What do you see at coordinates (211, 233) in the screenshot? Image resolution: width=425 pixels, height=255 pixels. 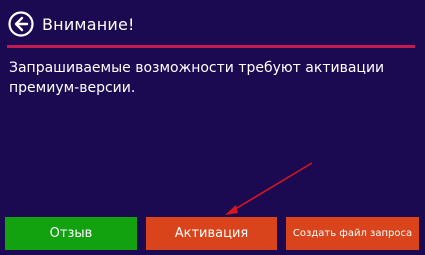 I see `activate-button: Активация` at bounding box center [211, 233].